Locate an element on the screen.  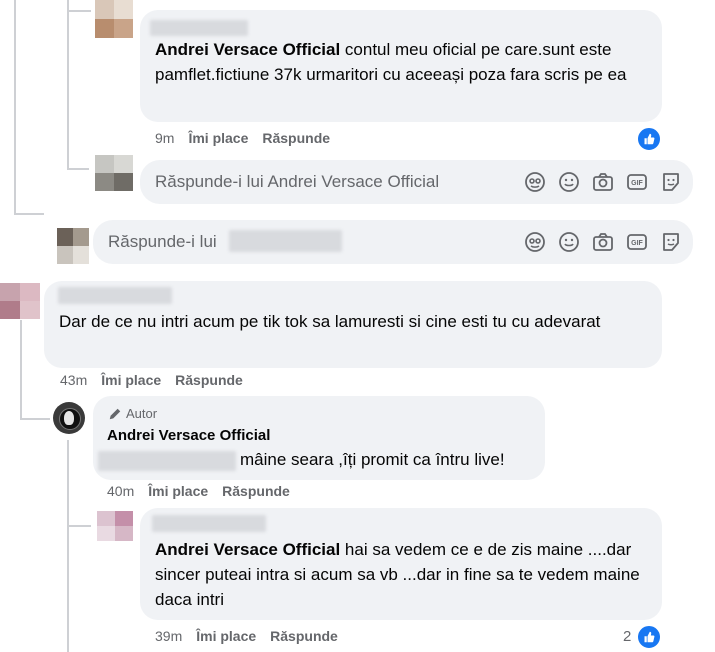
reply-placeholder: Răspunde-i lui is located at coordinates (162, 241).